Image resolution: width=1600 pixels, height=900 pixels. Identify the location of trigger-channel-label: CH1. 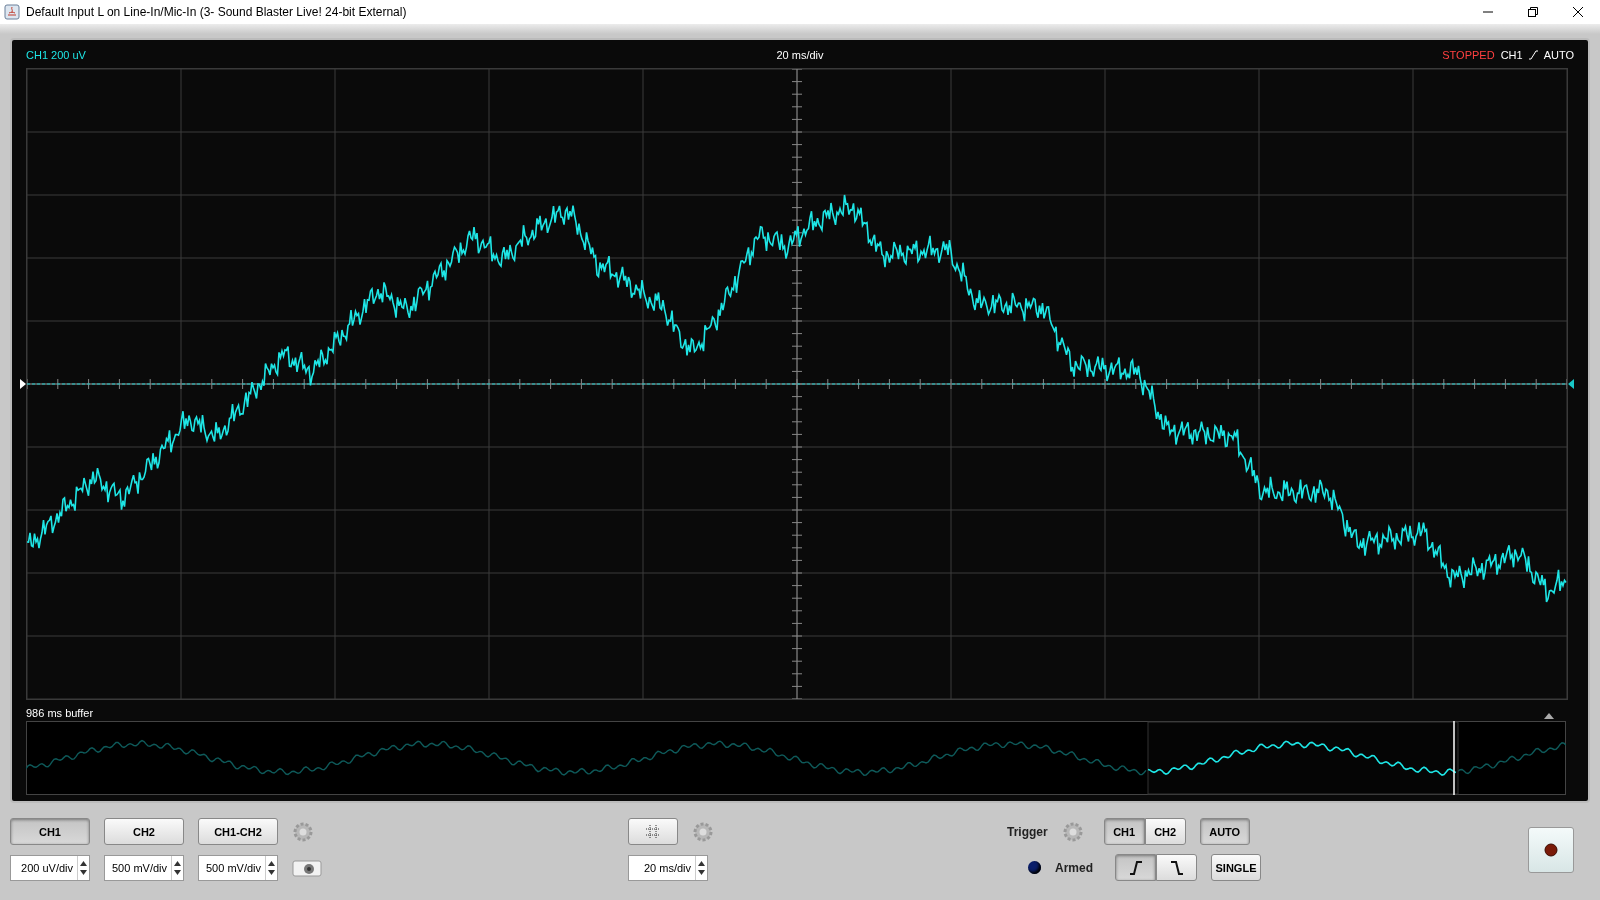
(1511, 55).